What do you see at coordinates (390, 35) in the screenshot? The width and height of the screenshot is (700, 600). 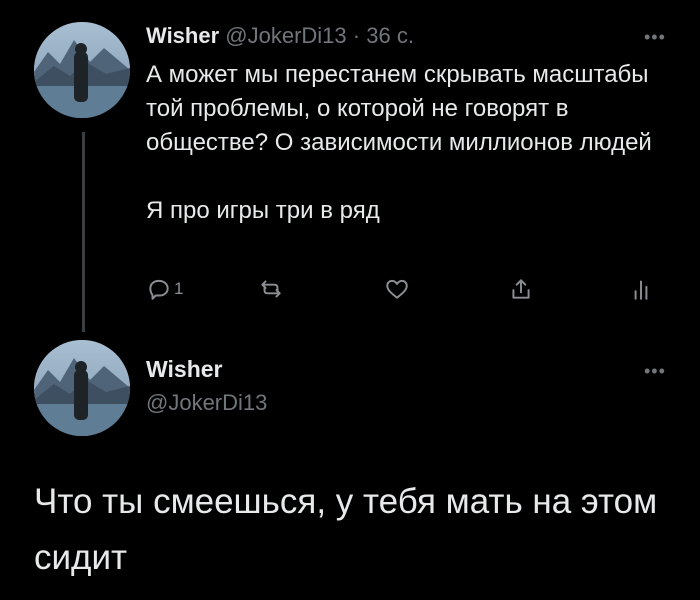 I see `tweet-timestamp: 36 с.` at bounding box center [390, 35].